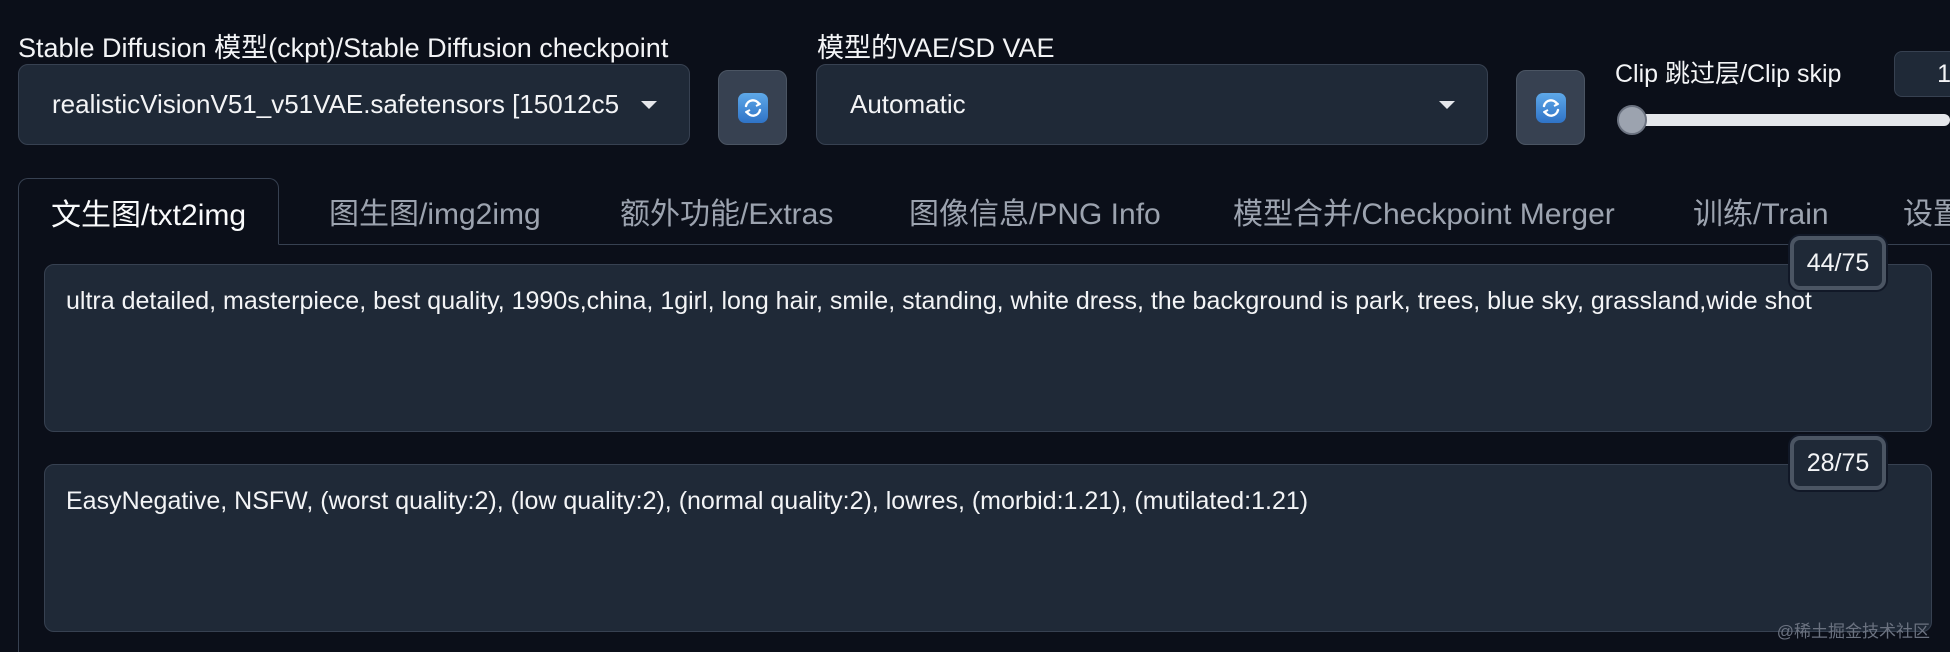  I want to click on clip-skip-label: Clip 跳过层/Clip skip, so click(1728, 74).